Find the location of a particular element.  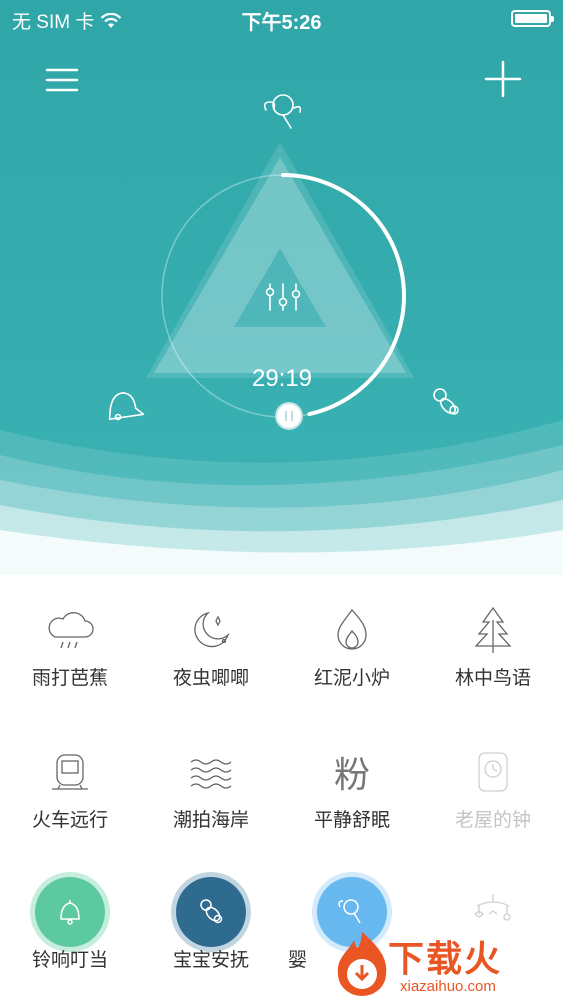

sound-tile-night-insects: 夜虫唧唧 is located at coordinates (211, 640).